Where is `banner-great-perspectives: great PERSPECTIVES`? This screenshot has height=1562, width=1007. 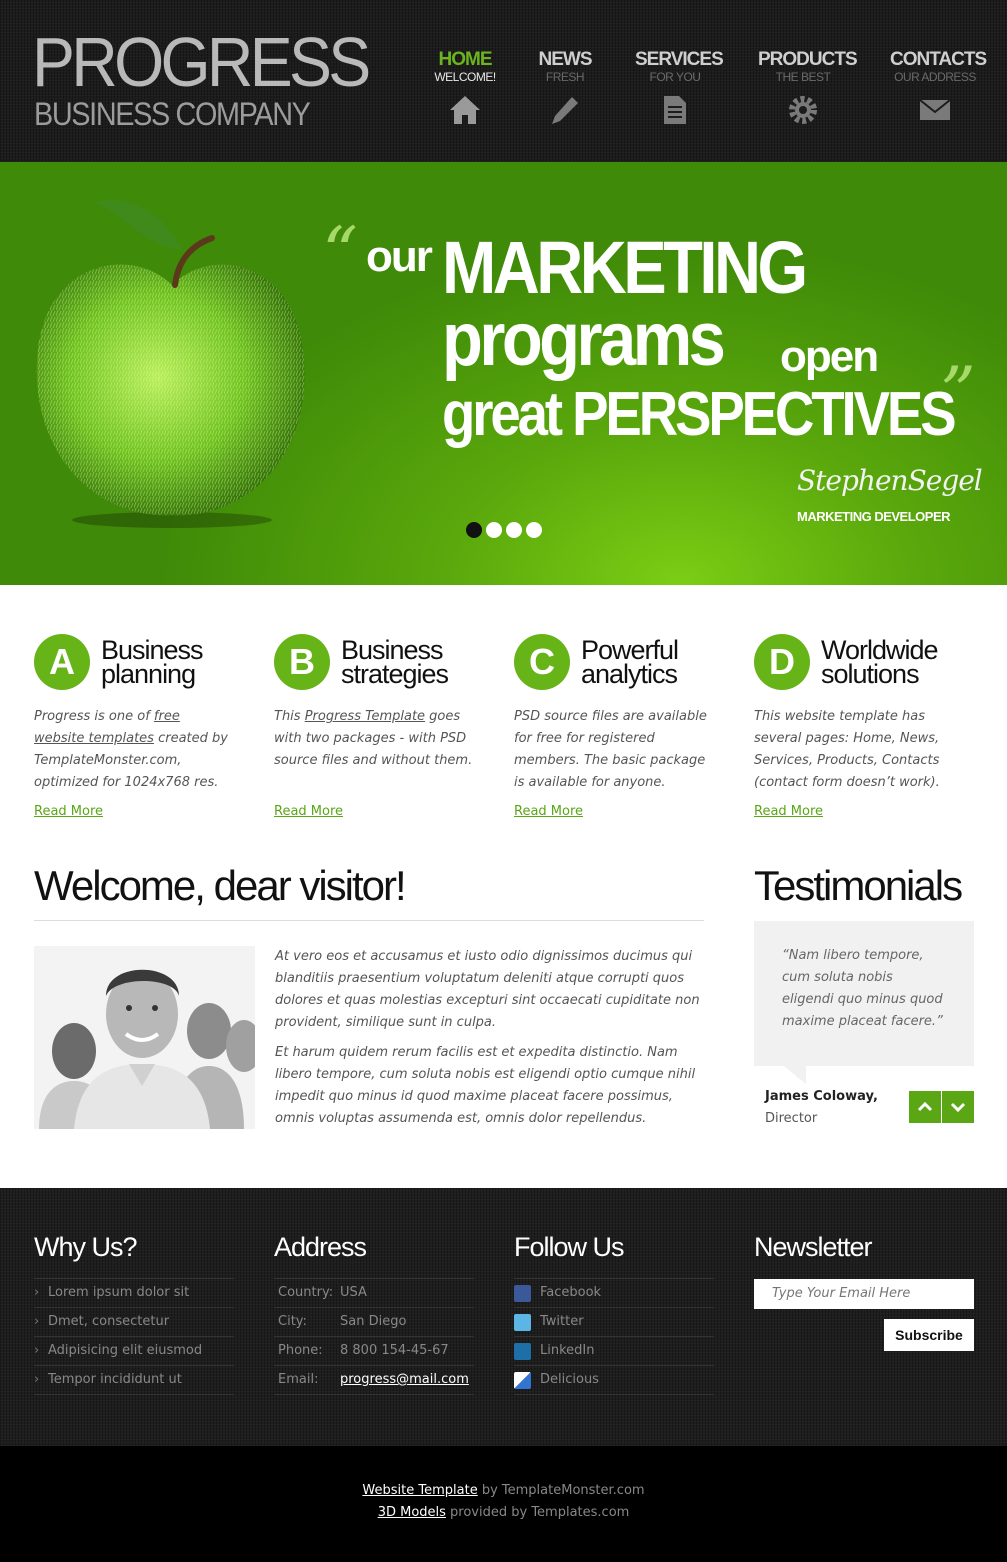
banner-great-perspectives: great PERSPECTIVES is located at coordinates (699, 414).